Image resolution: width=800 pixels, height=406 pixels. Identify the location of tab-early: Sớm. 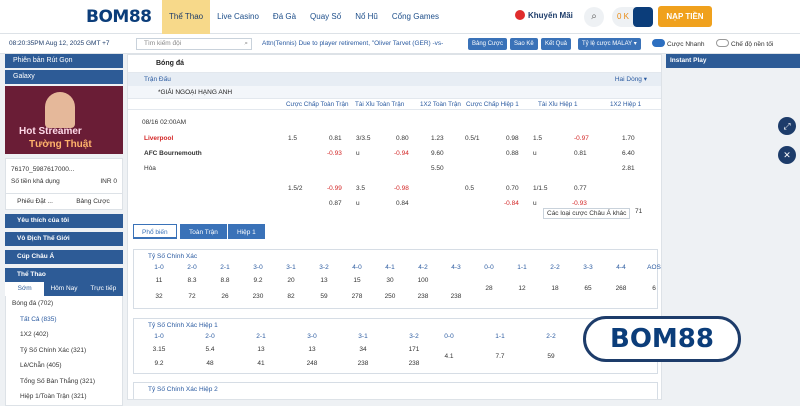
(25, 289).